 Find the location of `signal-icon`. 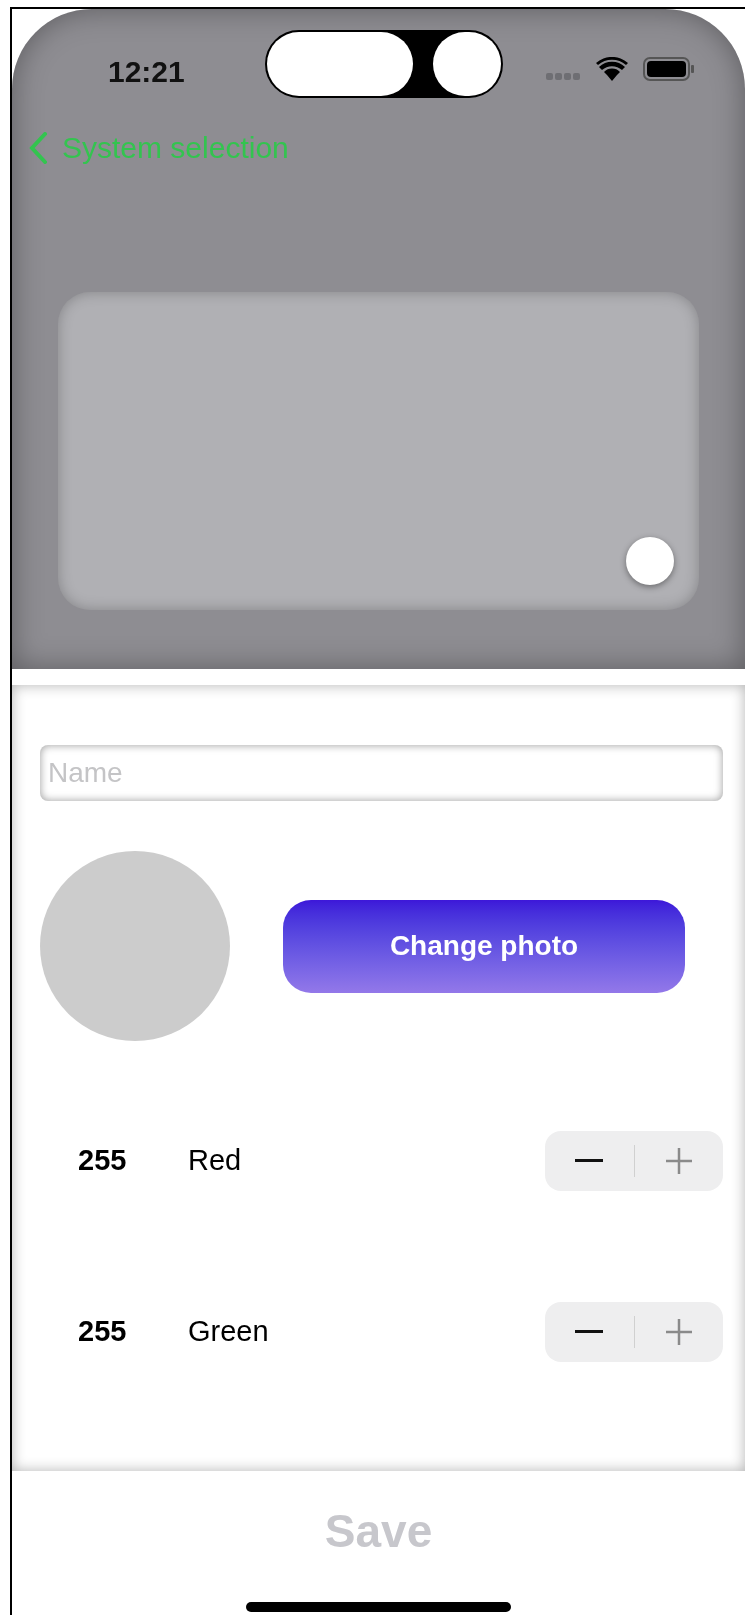

signal-icon is located at coordinates (564, 77).